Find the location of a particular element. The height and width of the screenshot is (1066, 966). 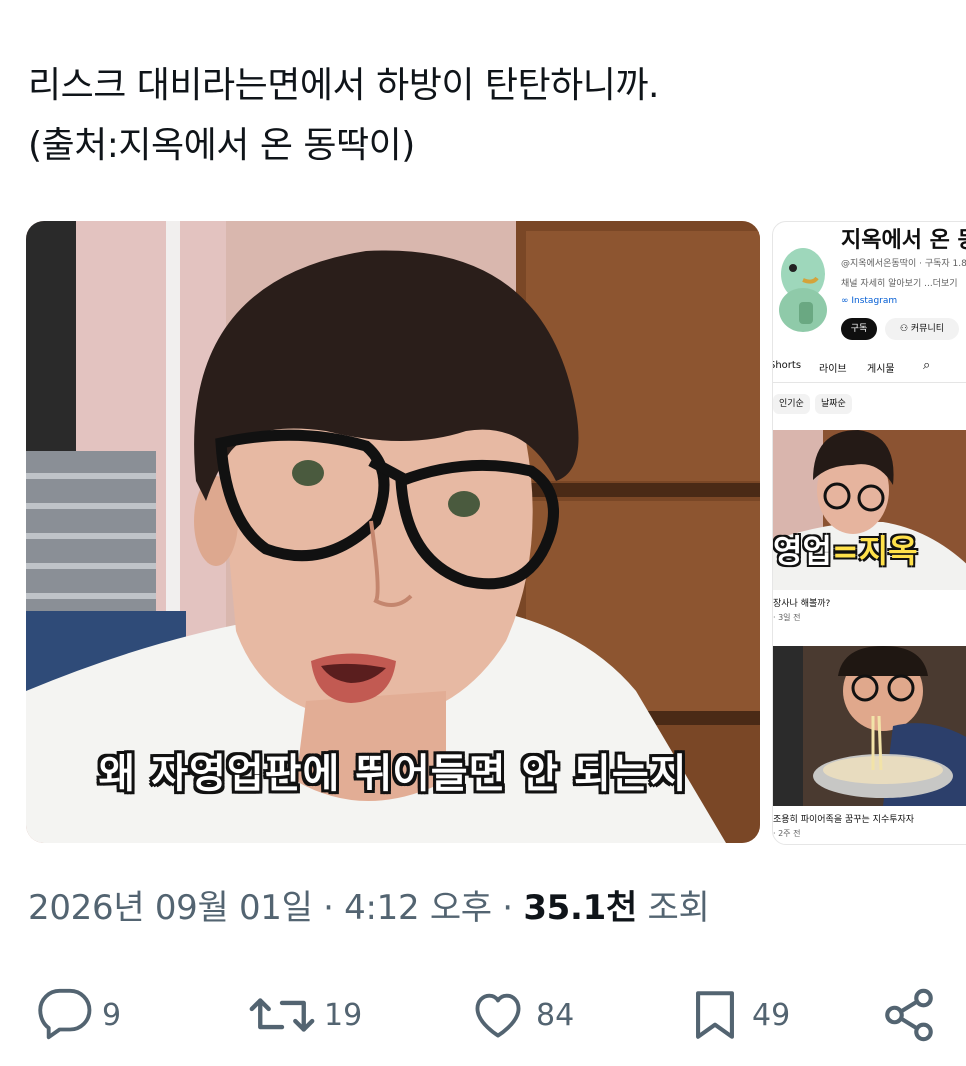

tweet-text: 리스크 대비라는면에서 하방이 탄탄하니까. (출처:지옥에서 온 동딱이) is located at coordinates (488, 116).